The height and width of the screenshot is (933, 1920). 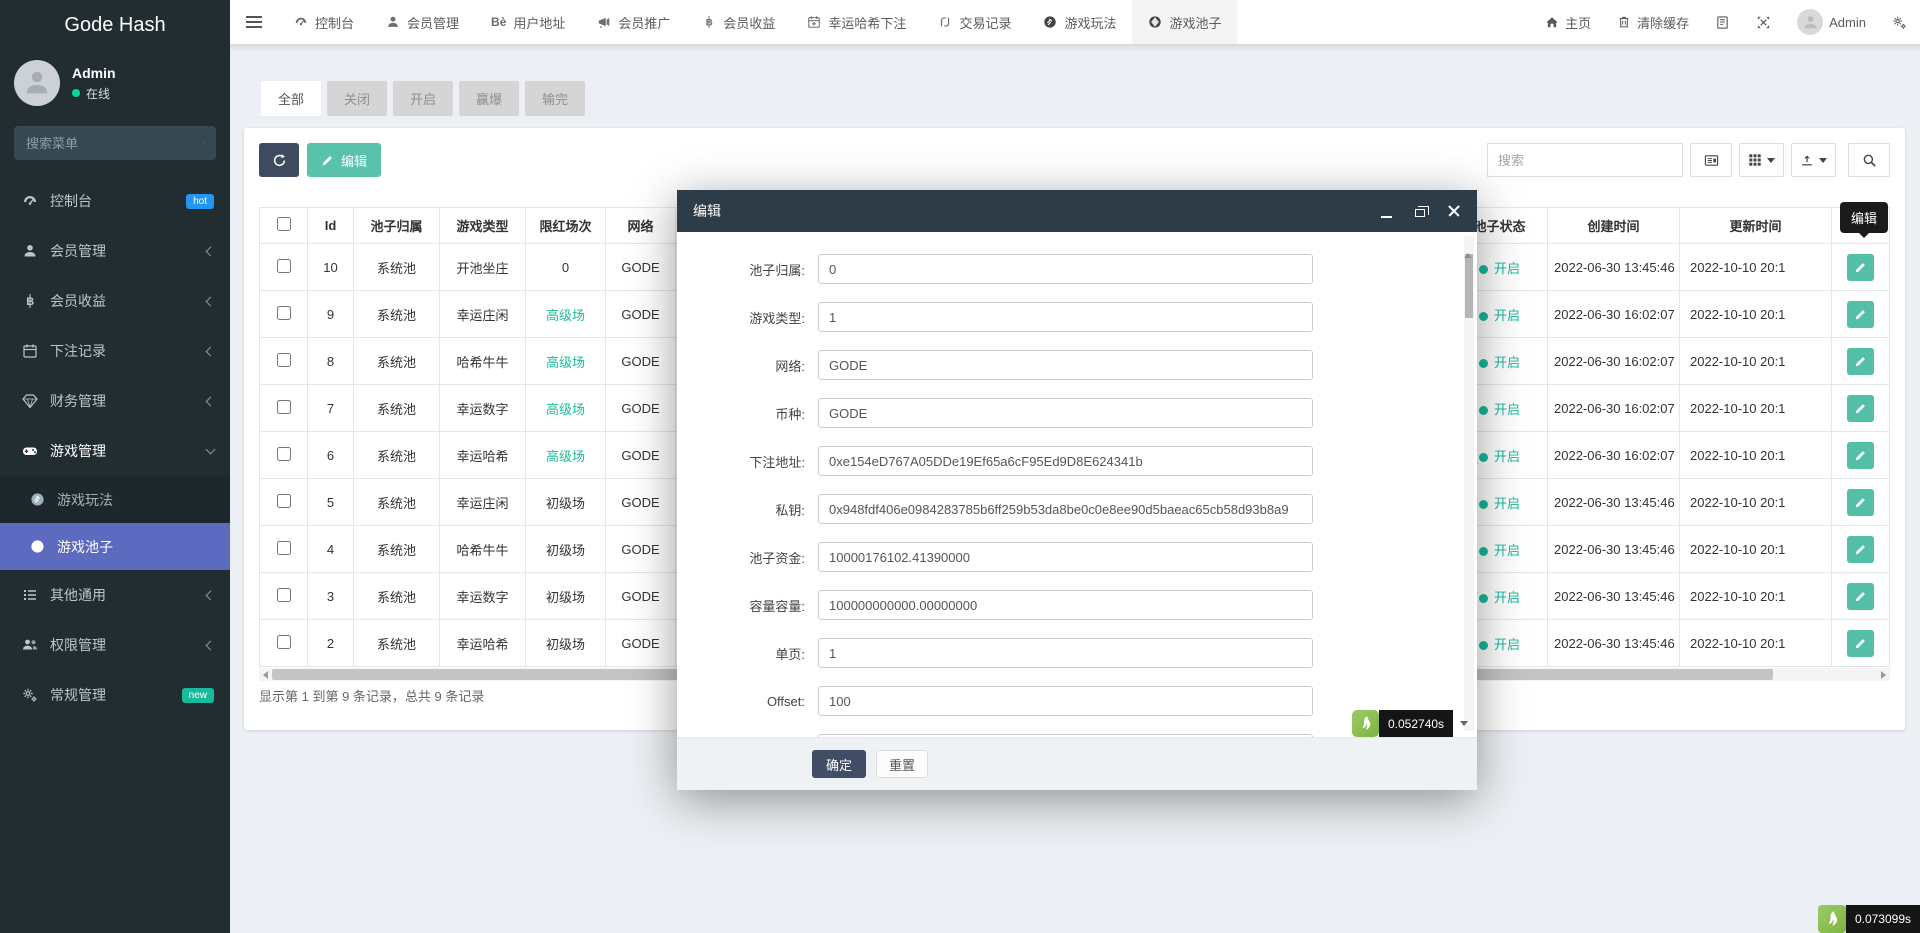 What do you see at coordinates (210, 251) in the screenshot?
I see `chevron-left-icon` at bounding box center [210, 251].